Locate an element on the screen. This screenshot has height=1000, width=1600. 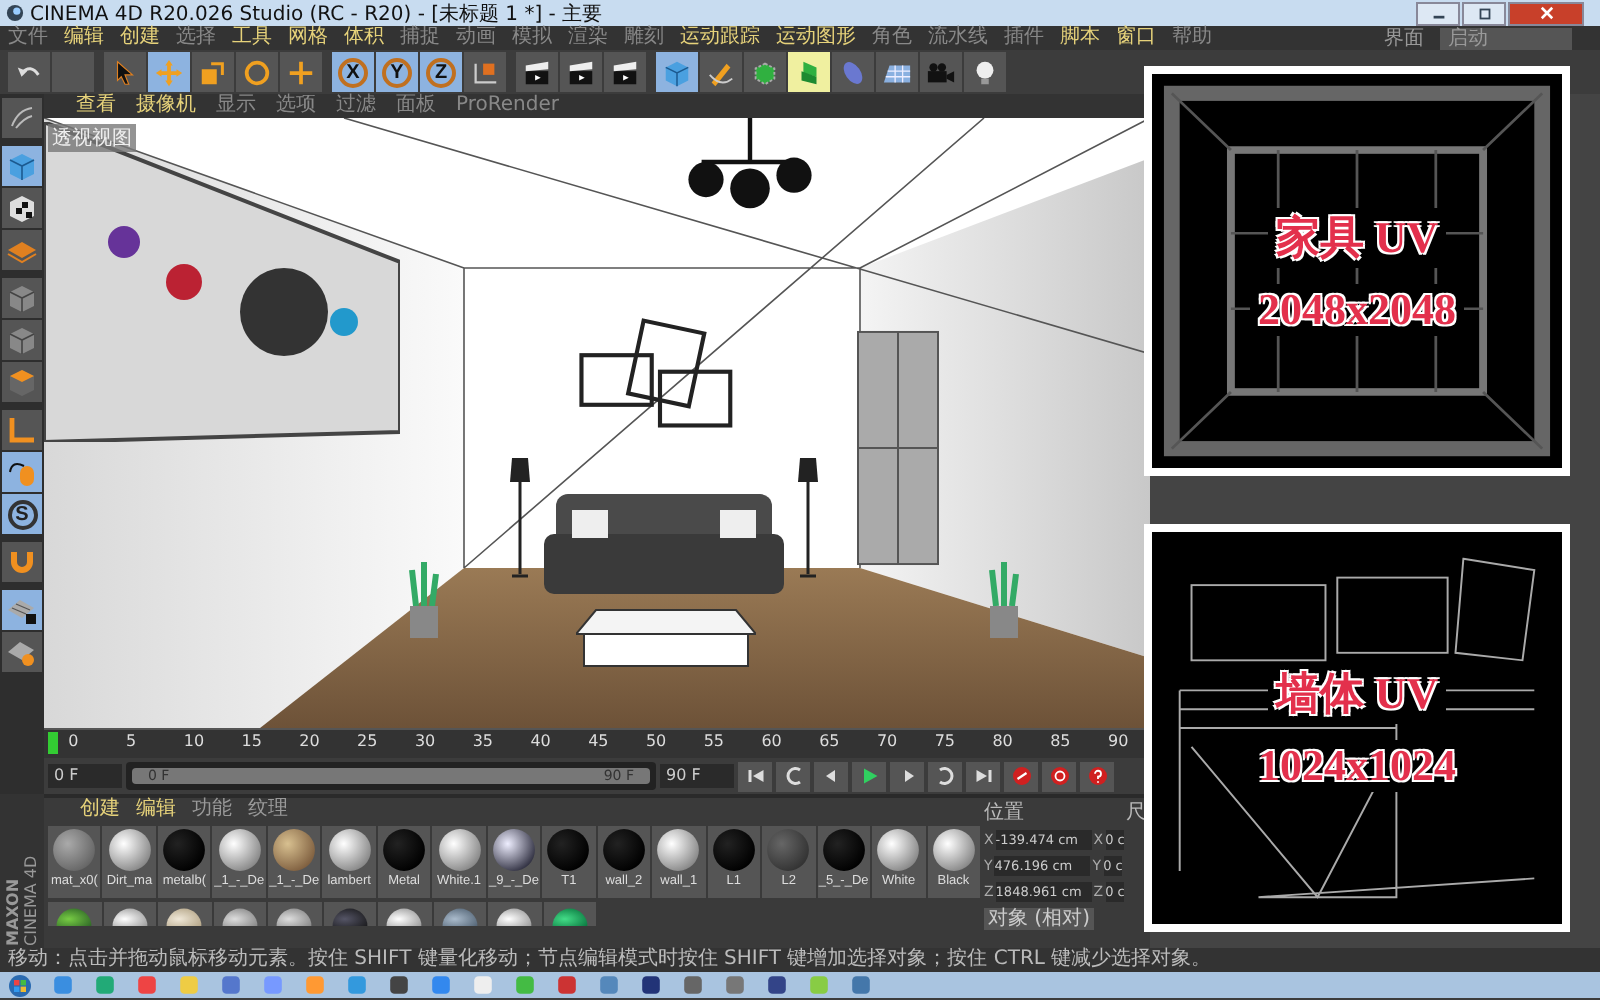
viewport-menu-item: 摄像机 is located at coordinates (166, 106).